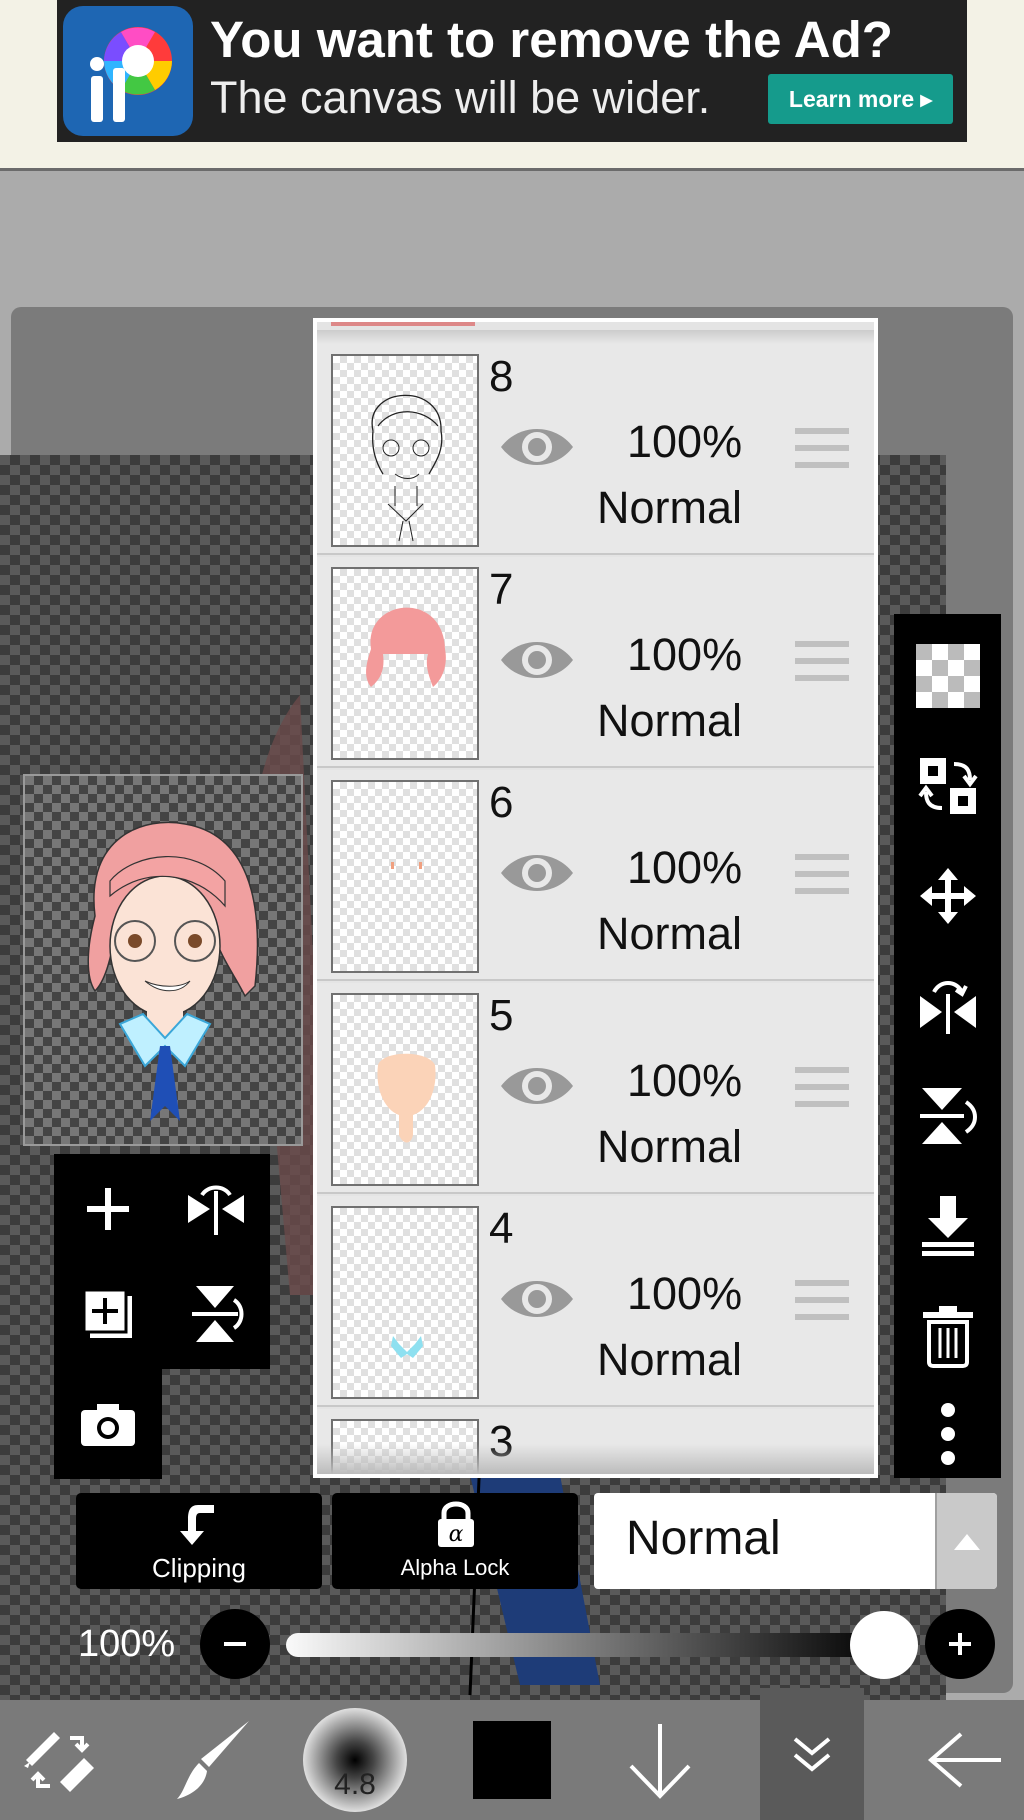  Describe the element at coordinates (355, 1784) in the screenshot. I see `brush-size-value: 4.8` at that location.